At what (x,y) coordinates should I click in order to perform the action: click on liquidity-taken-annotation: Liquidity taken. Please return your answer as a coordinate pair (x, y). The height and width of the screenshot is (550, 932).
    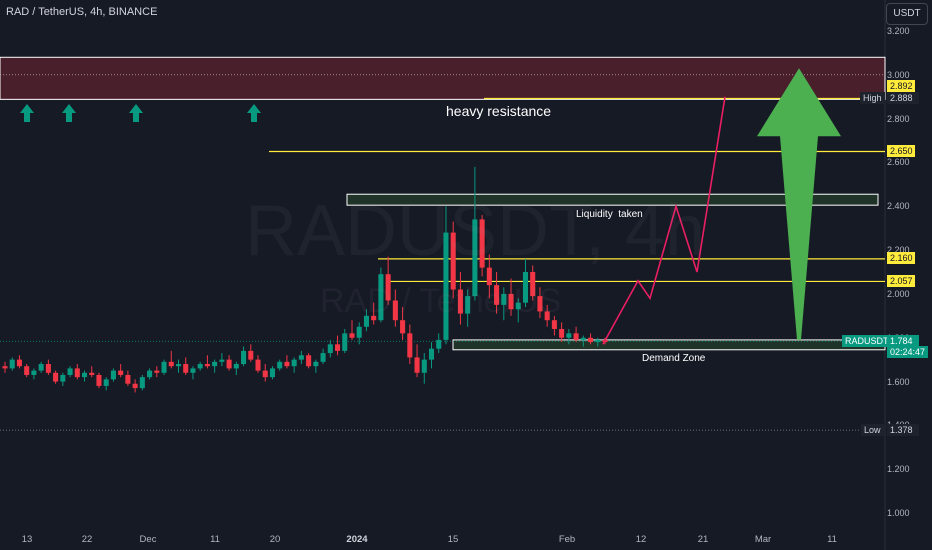
    Looking at the image, I should click on (609, 214).